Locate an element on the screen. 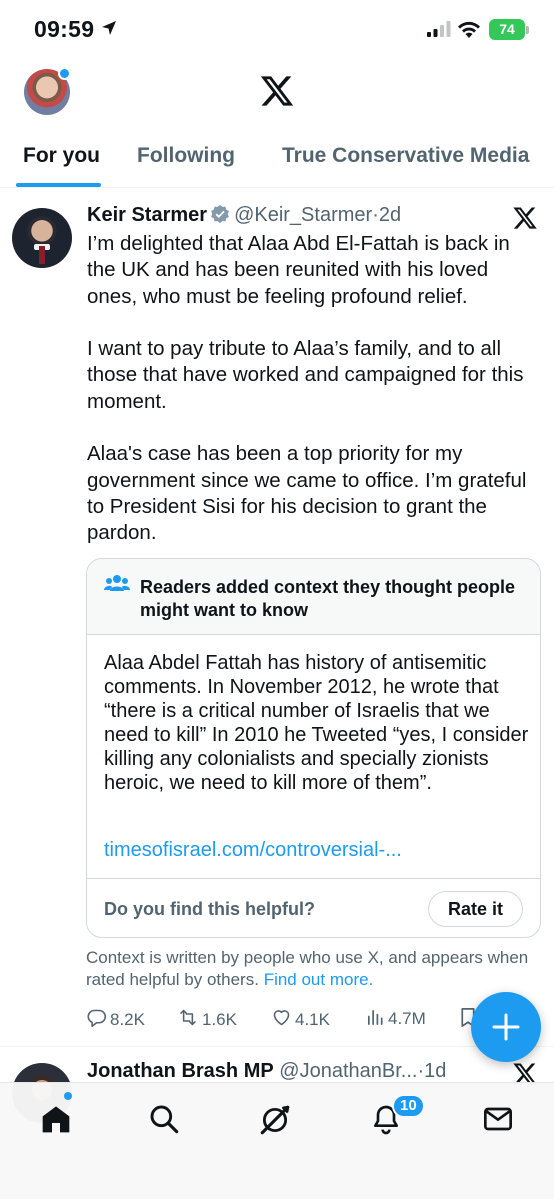 Image resolution: width=554 pixels, height=1199 pixels. home-icon is located at coordinates (56, 1121).